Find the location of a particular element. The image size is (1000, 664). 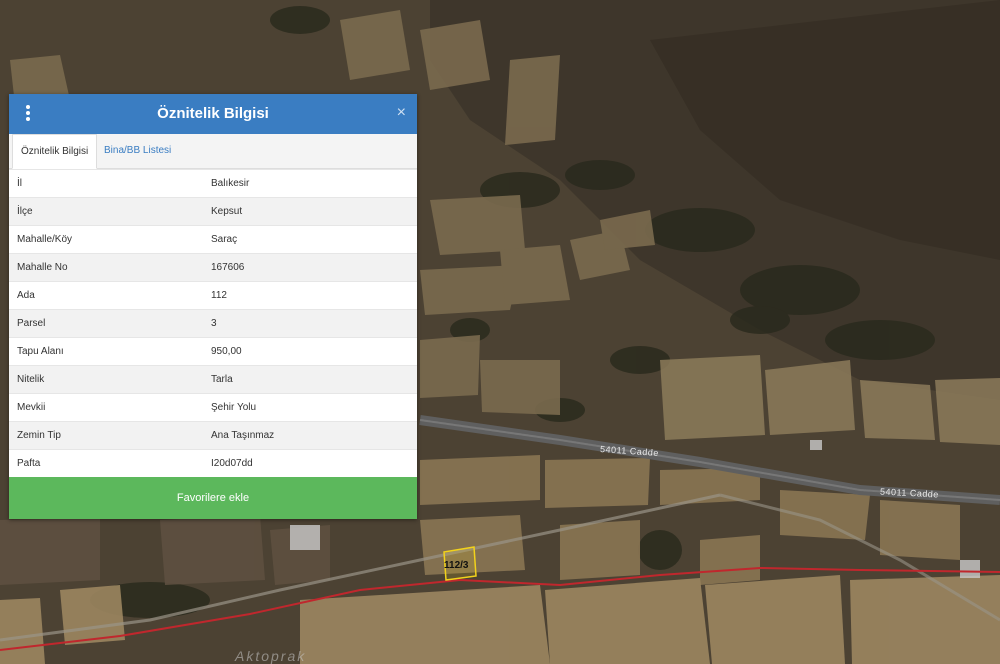

row-value: Tarla is located at coordinates (310, 379).